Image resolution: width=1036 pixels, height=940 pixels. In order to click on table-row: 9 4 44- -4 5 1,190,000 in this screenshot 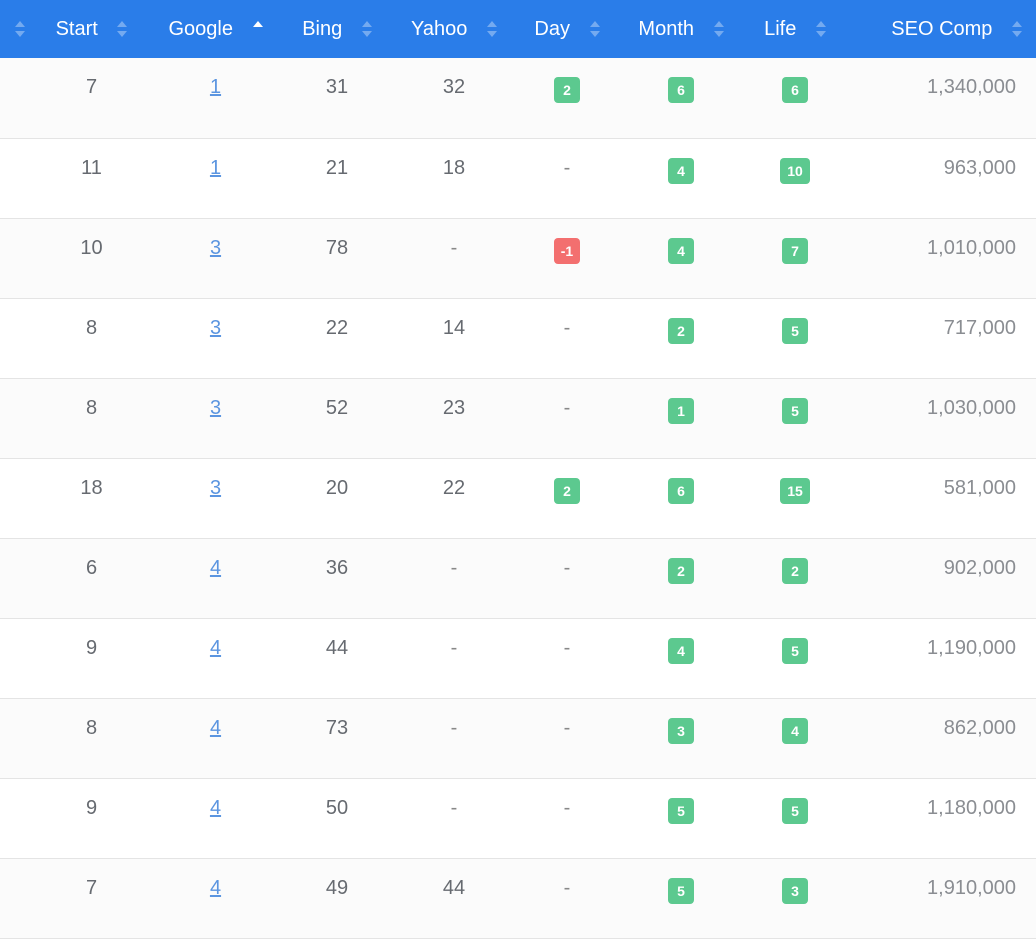, I will do `click(518, 658)`.